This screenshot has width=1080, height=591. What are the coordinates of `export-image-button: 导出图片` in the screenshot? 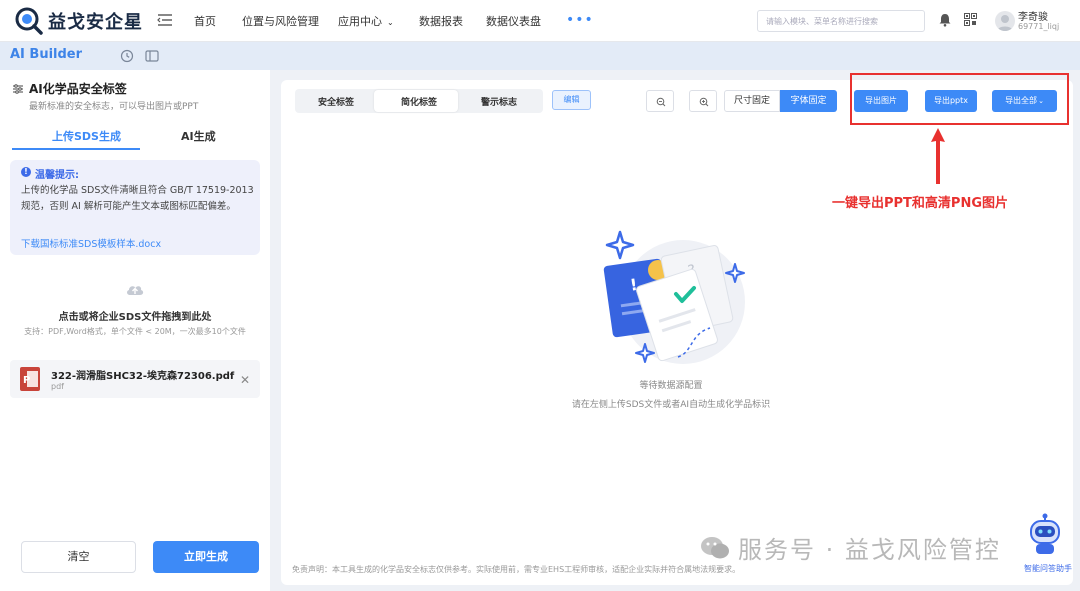 It's located at (881, 101).